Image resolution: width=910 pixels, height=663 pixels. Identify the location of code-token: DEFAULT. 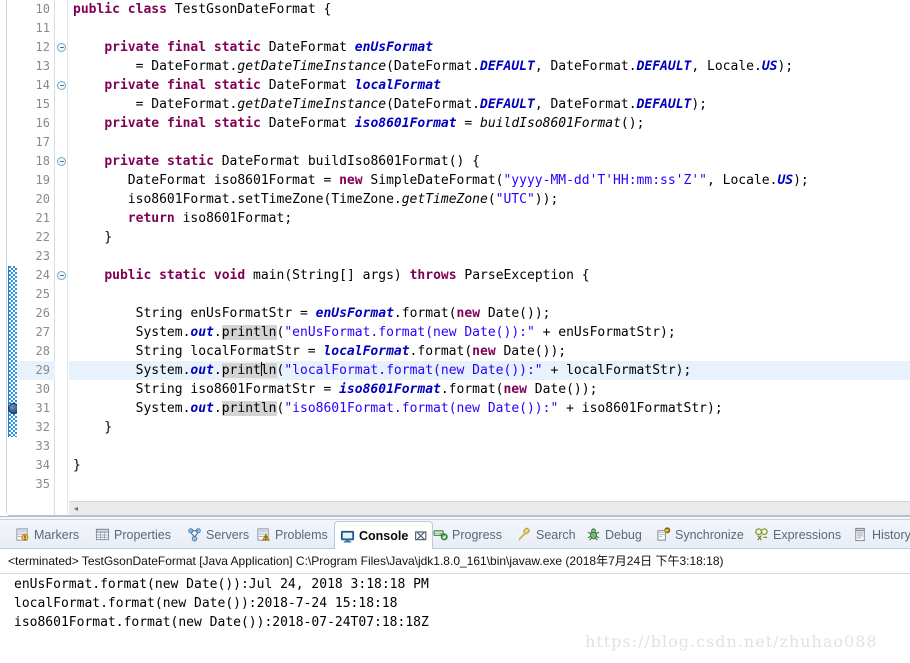
(664, 66).